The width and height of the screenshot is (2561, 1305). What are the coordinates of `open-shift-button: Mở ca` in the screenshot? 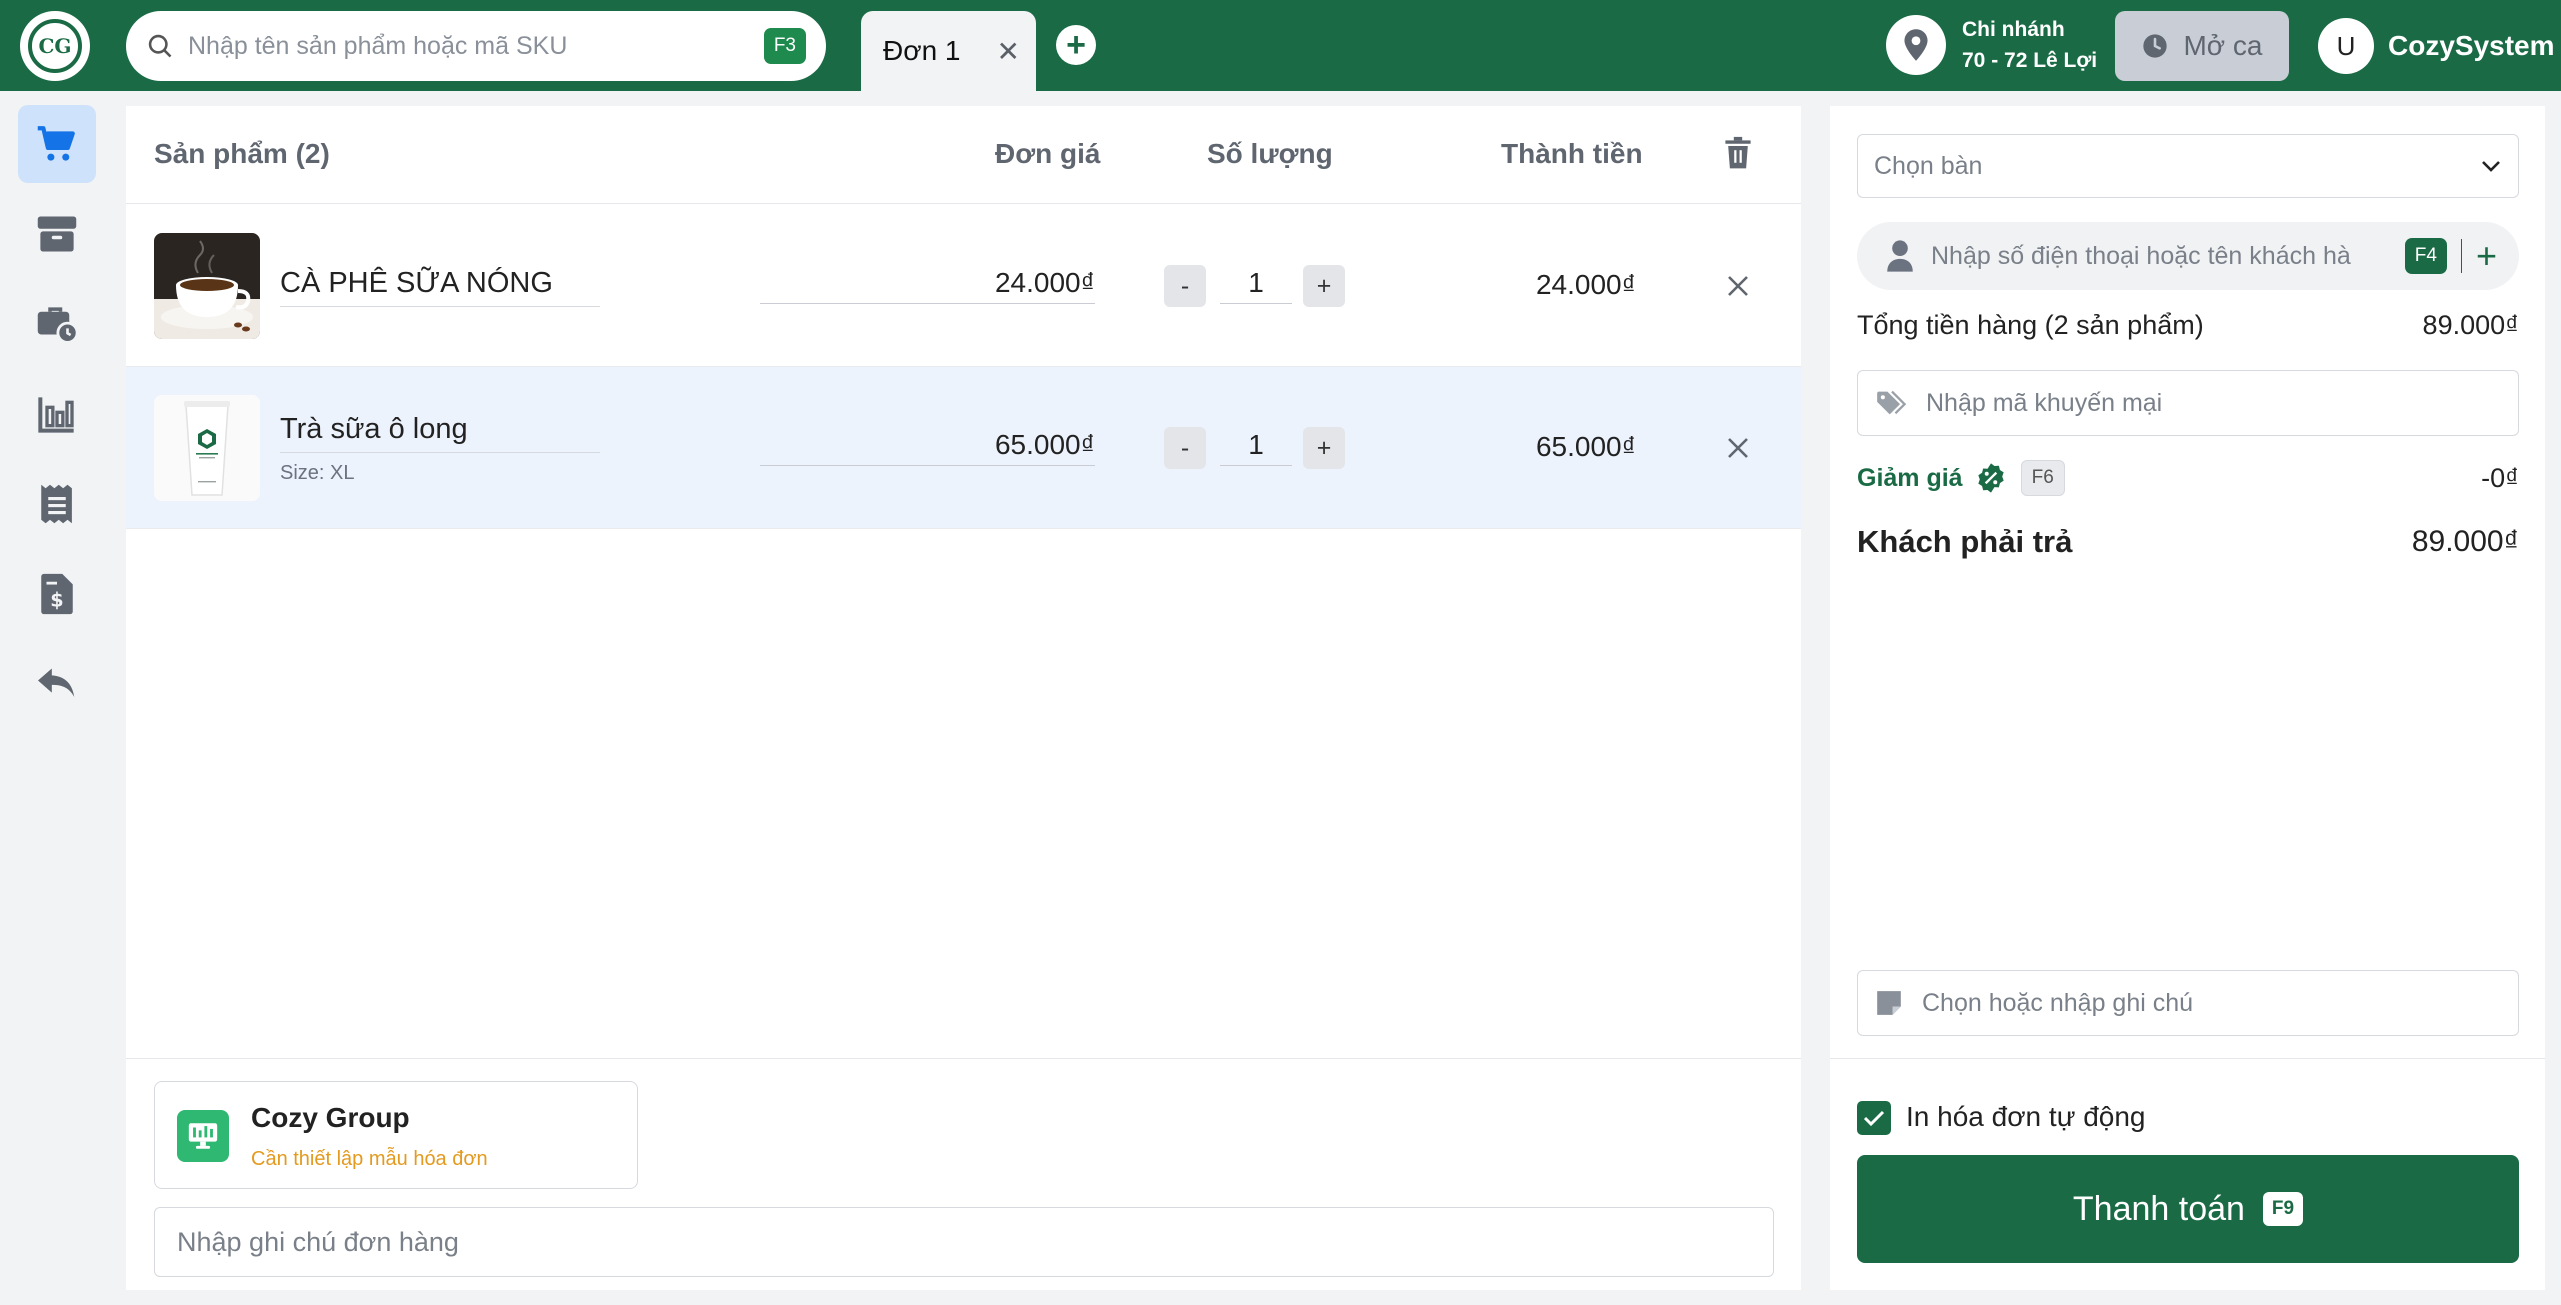 It's located at (2202, 46).